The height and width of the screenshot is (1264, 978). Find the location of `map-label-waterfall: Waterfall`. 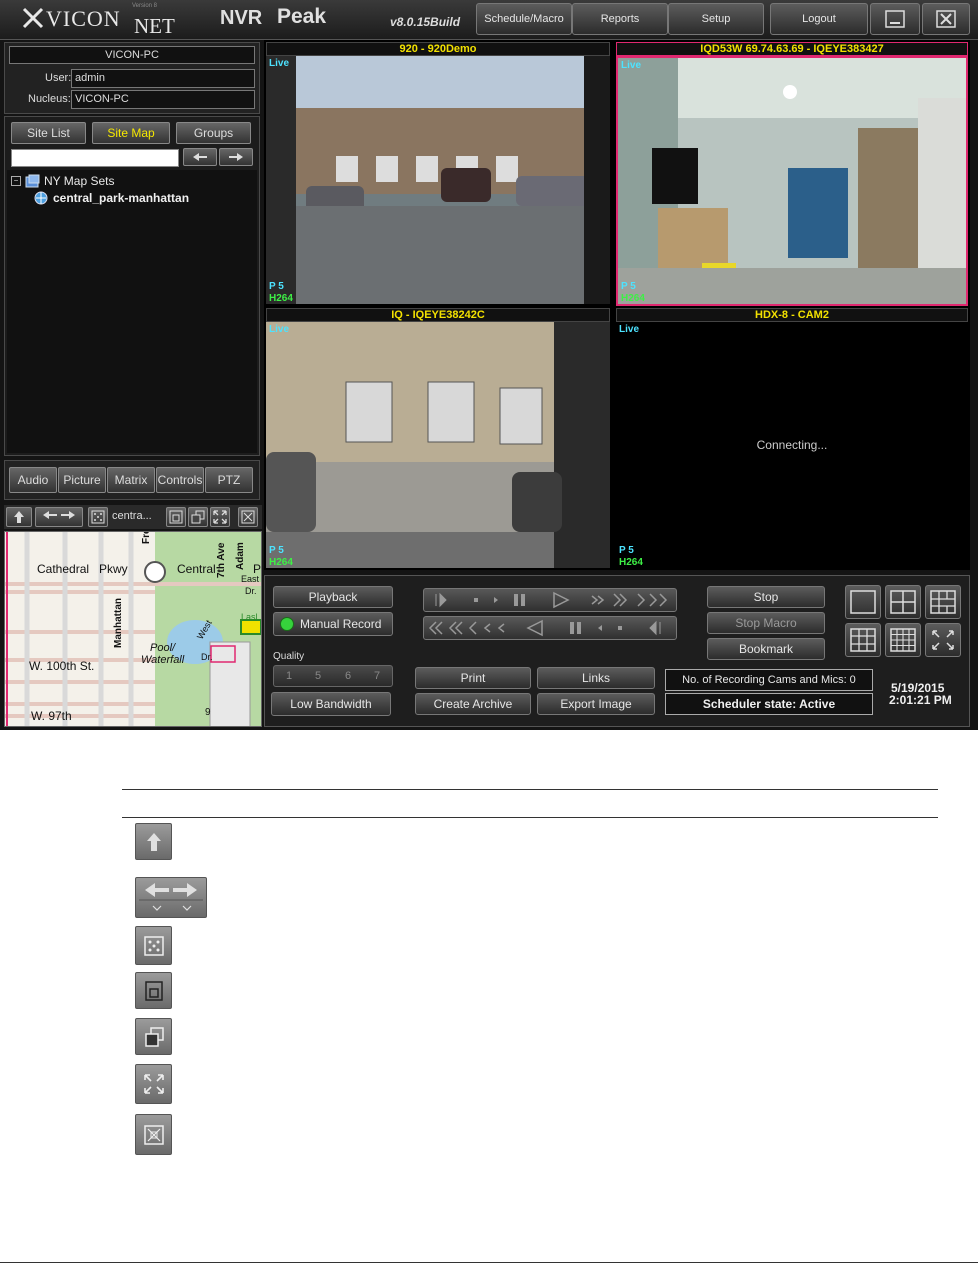

map-label-waterfall: Waterfall is located at coordinates (163, 660).